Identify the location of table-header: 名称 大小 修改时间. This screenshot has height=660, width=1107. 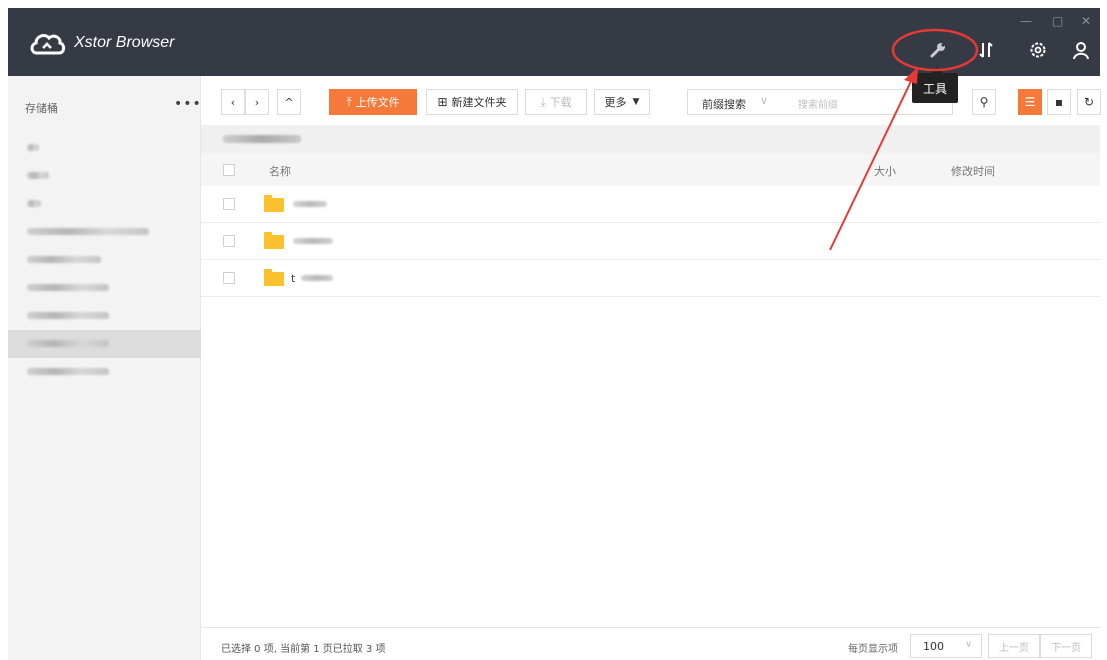
(650, 169).